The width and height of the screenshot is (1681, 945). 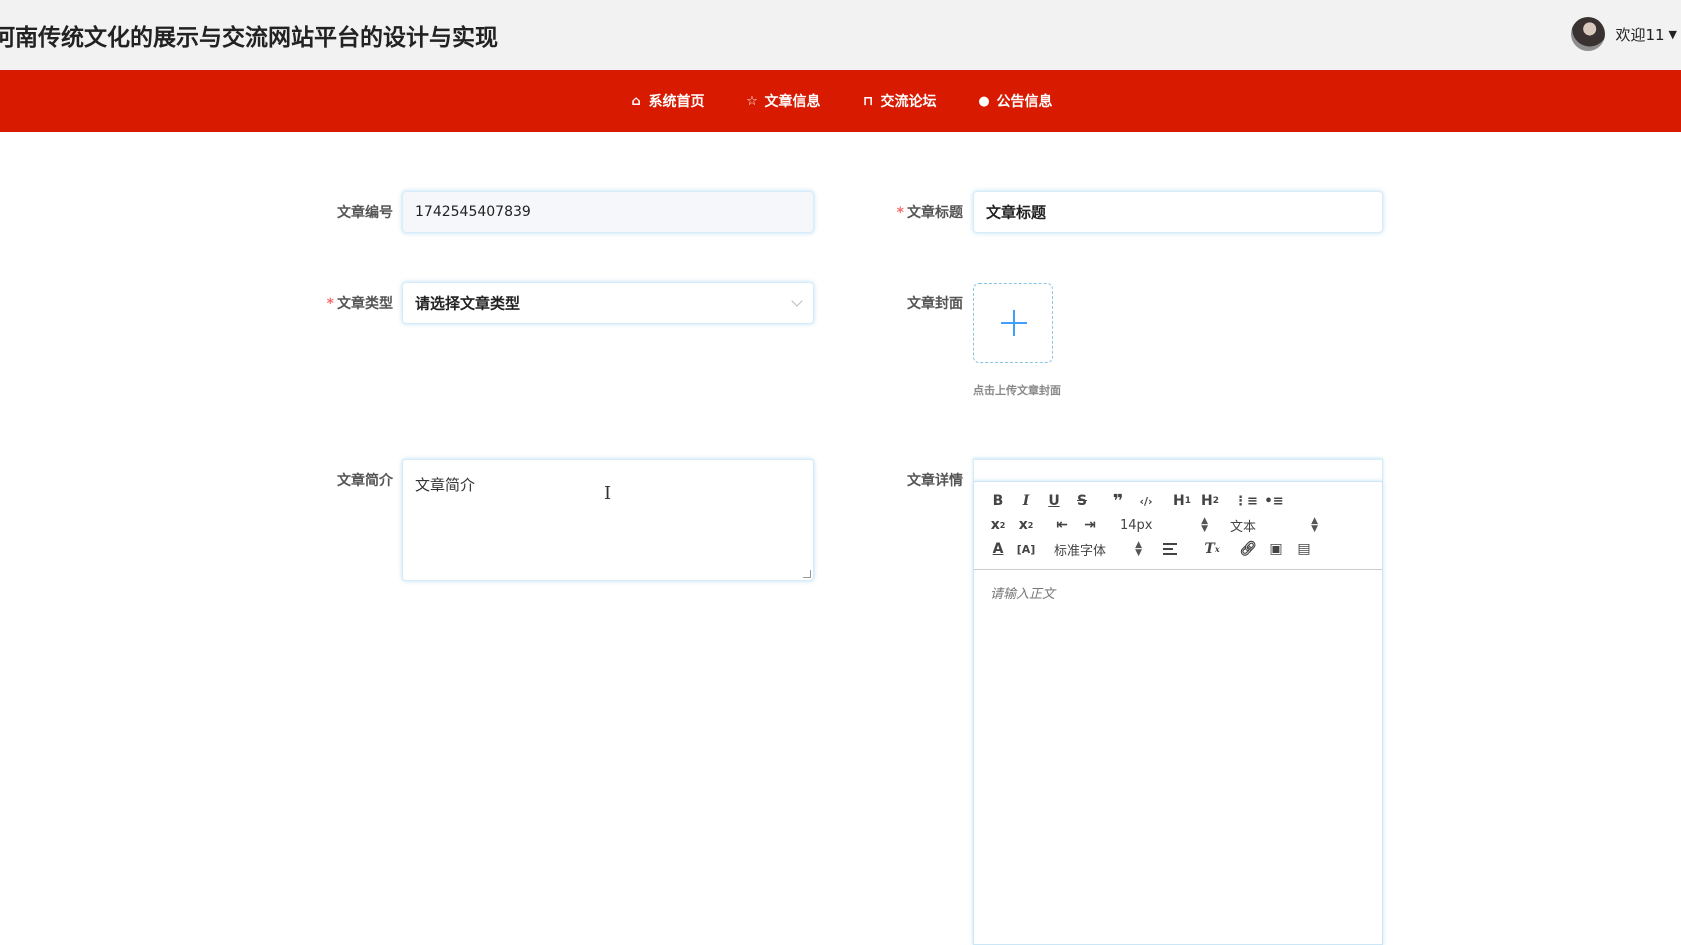 What do you see at coordinates (1182, 501) in the screenshot?
I see `h1-icon: H1` at bounding box center [1182, 501].